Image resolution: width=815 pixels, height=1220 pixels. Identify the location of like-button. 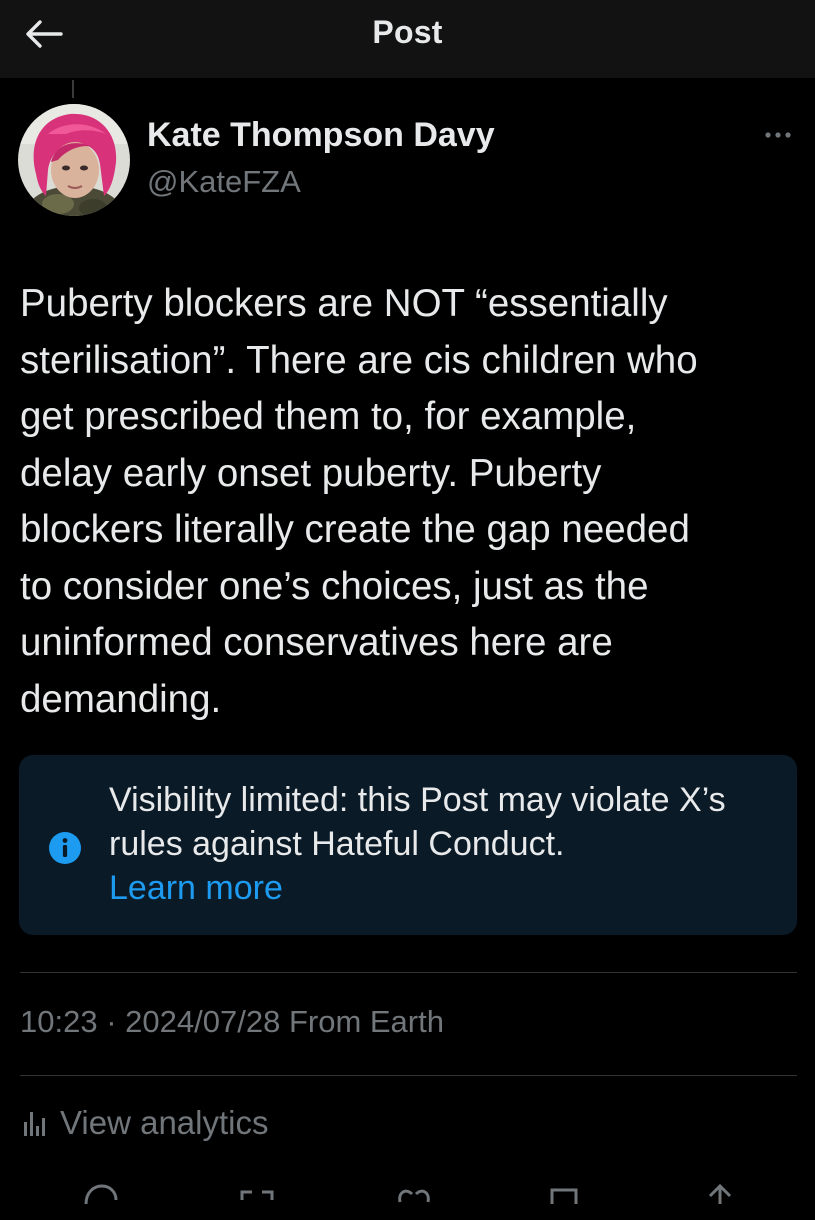
(414, 1195).